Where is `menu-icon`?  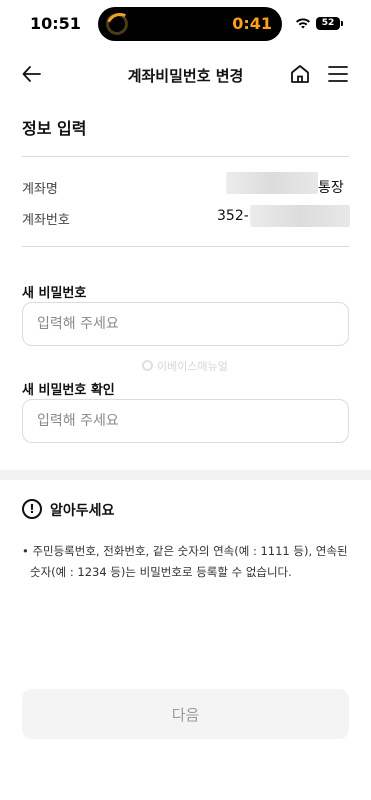 menu-icon is located at coordinates (338, 74).